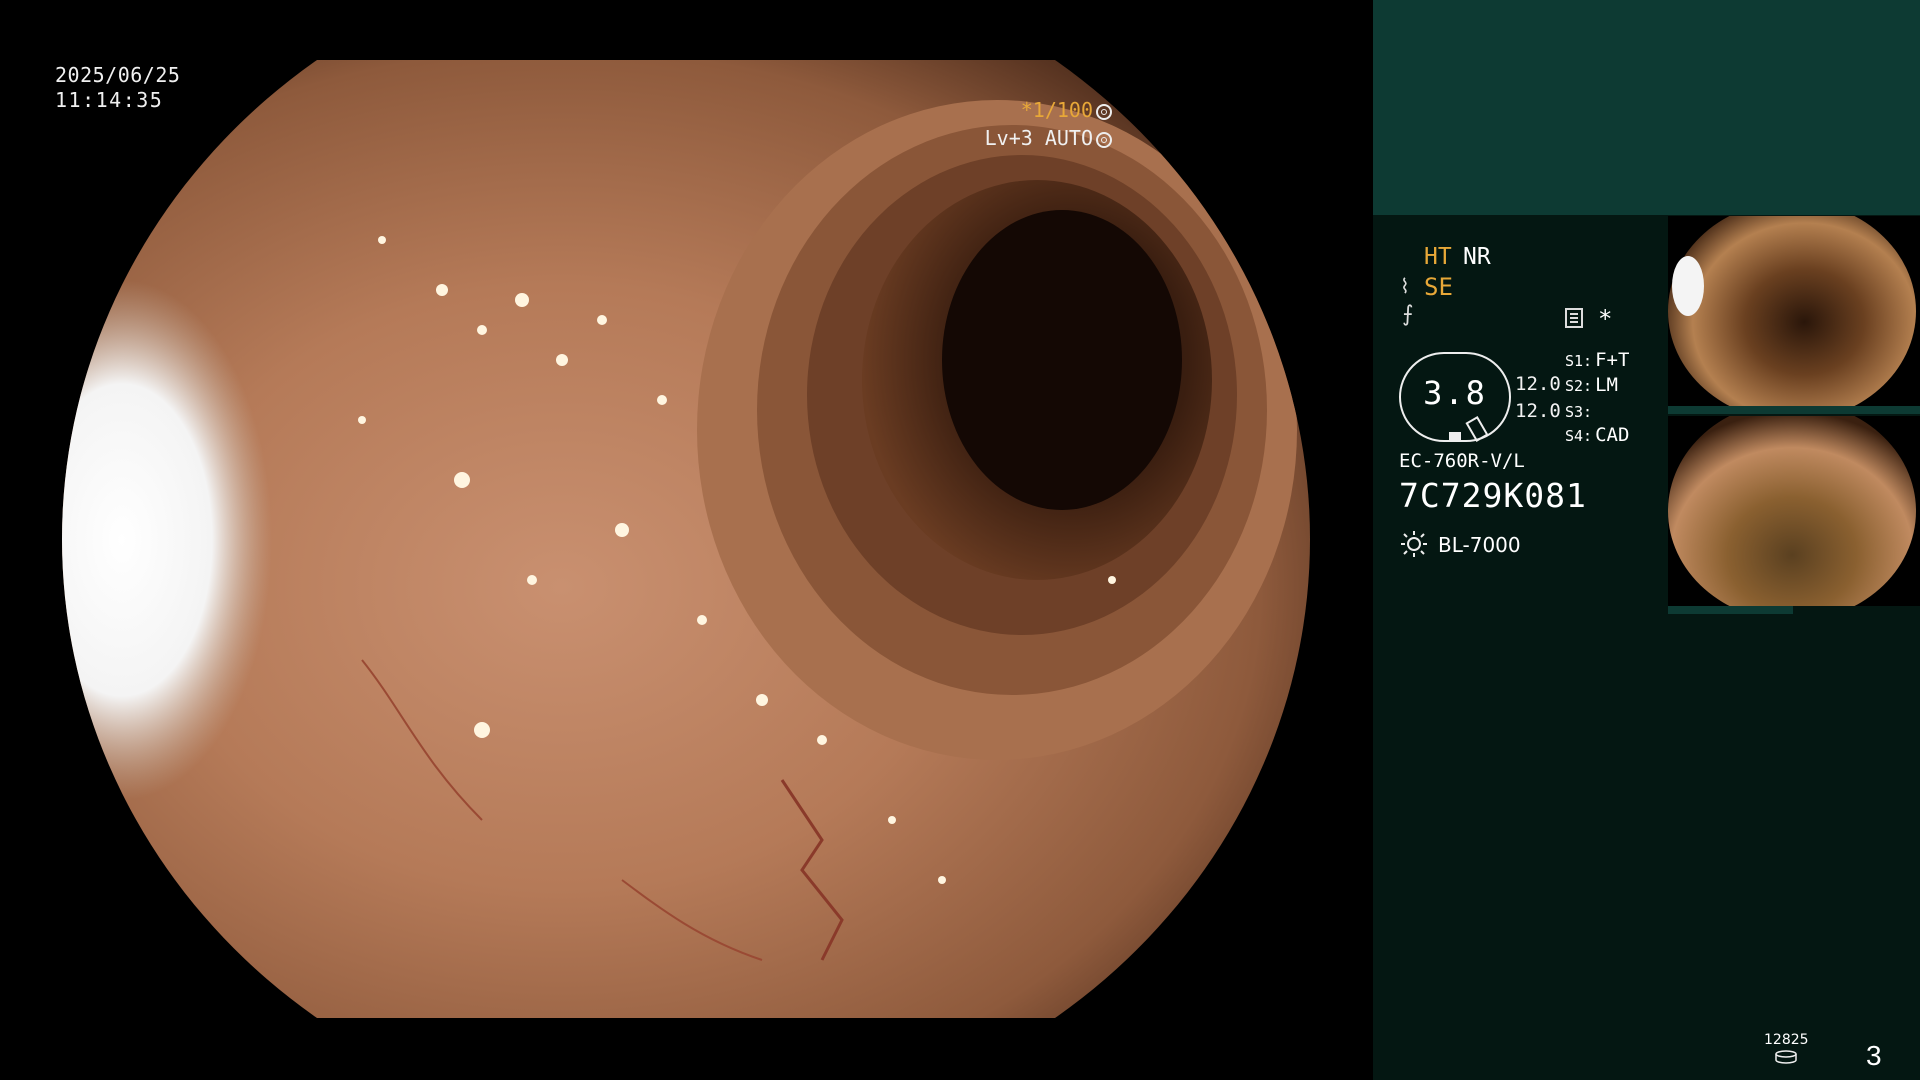 The image size is (1920, 1080). What do you see at coordinates (1455, 436) in the screenshot?
I see `dial-marker` at bounding box center [1455, 436].